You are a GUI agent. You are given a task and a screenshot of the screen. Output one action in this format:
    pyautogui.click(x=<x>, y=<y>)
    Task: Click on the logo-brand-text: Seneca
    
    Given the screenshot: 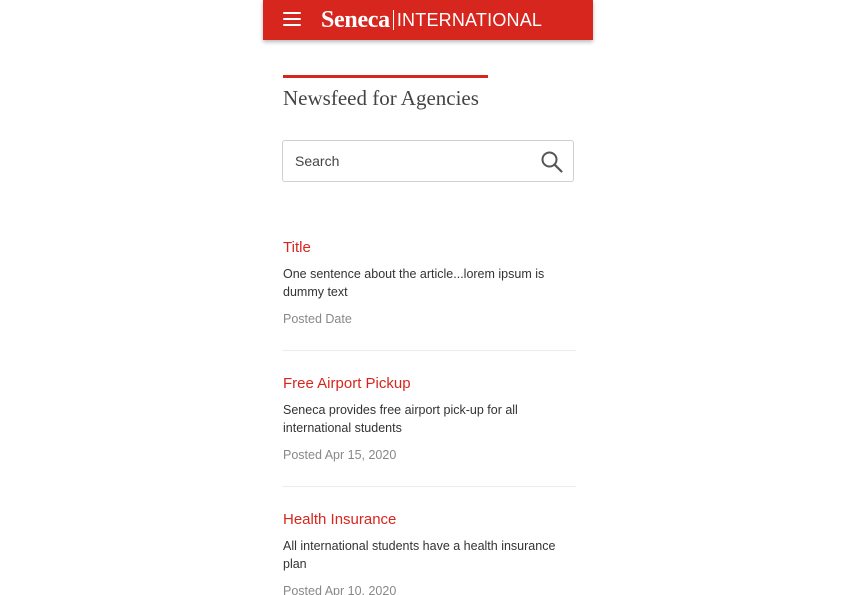 What is the action you would take?
    pyautogui.click(x=355, y=19)
    